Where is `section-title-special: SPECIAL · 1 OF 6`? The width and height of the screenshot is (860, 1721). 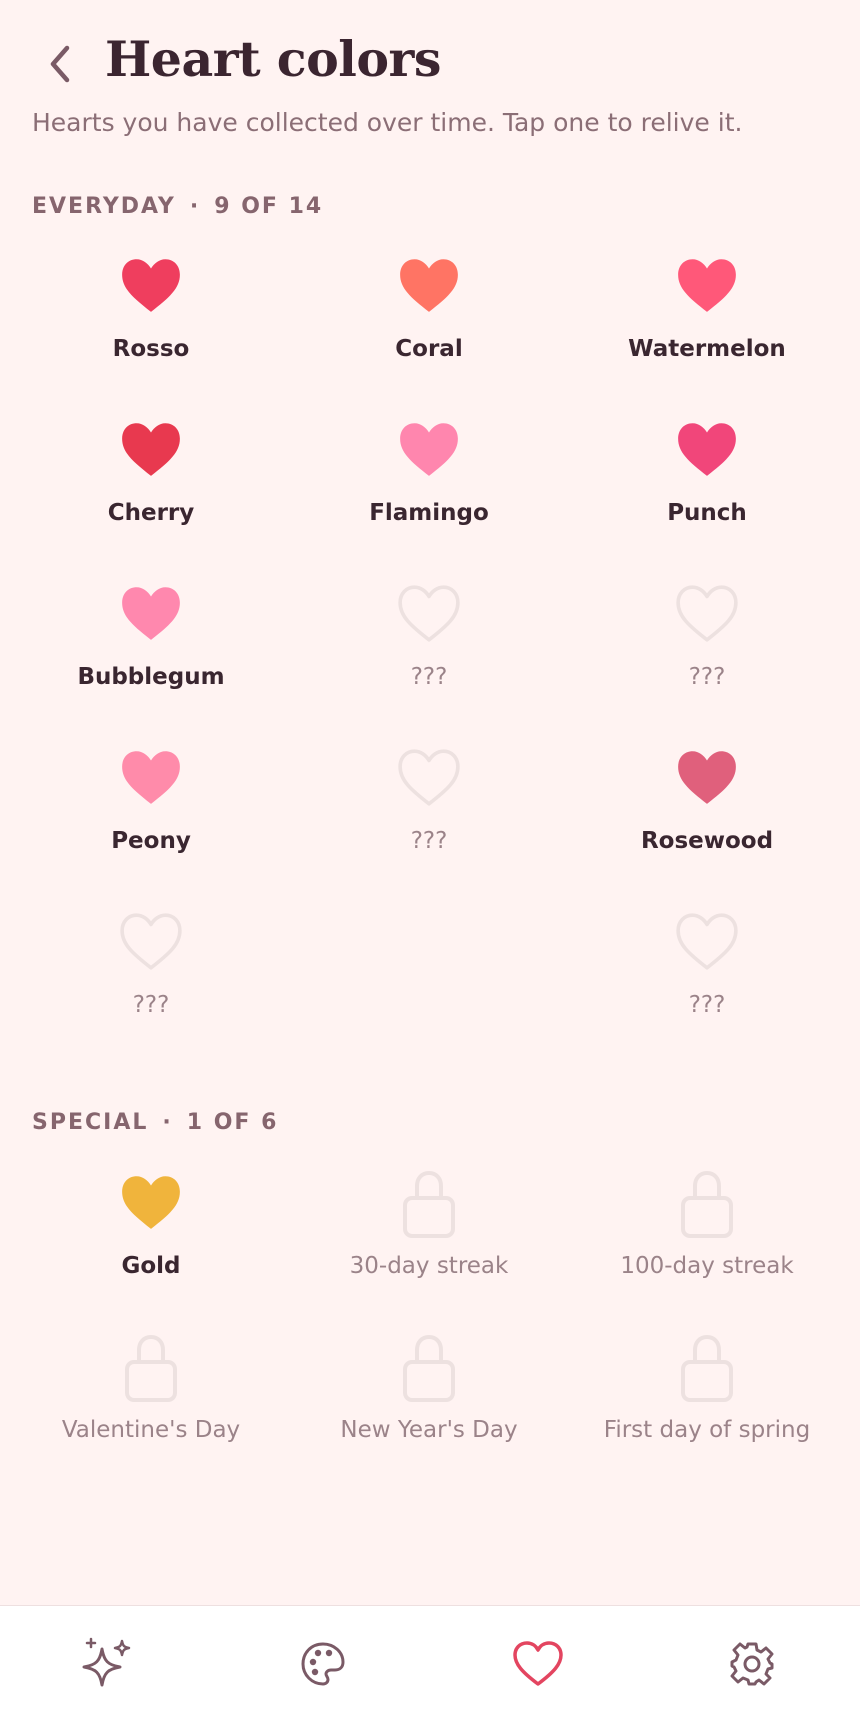
section-title-special: SPECIAL · 1 OF 6 is located at coordinates (155, 1122).